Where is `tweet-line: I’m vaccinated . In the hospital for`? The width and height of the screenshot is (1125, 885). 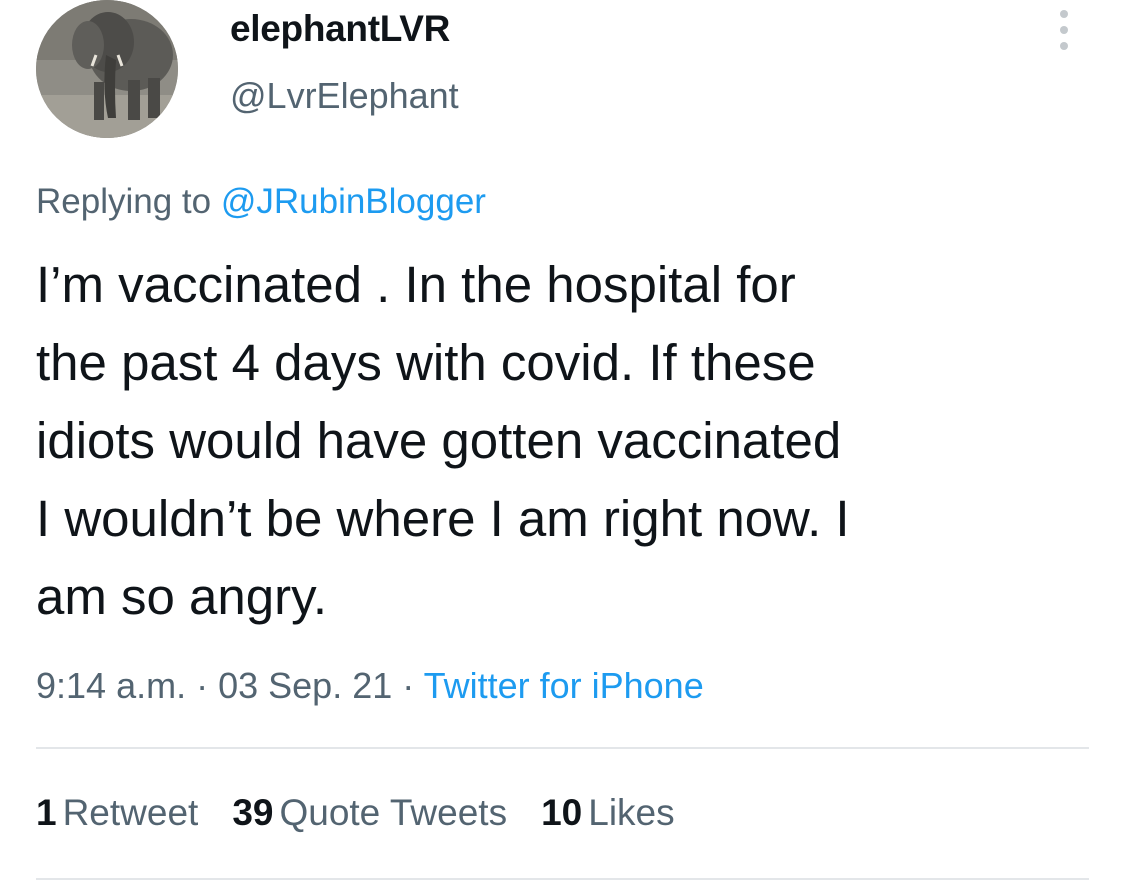
tweet-line: I’m vaccinated . In the hospital for is located at coordinates (416, 284).